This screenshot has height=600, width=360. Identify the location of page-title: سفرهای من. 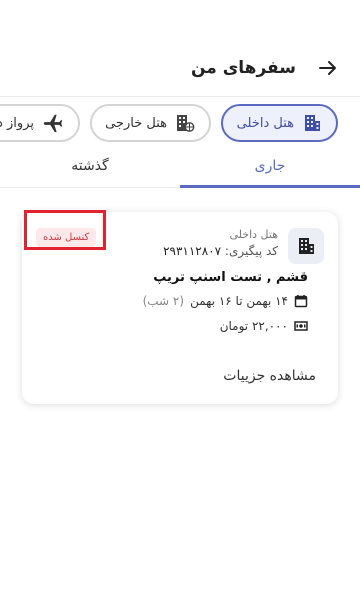
(243, 68).